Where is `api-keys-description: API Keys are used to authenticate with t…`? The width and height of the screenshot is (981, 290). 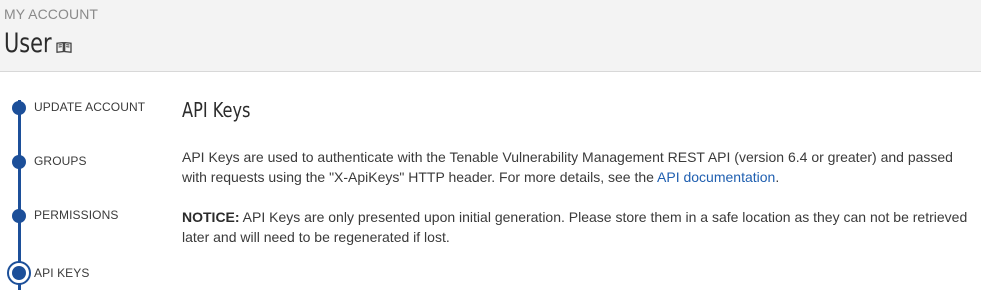
api-keys-description: API Keys are used to authenticate with t… is located at coordinates (581, 167).